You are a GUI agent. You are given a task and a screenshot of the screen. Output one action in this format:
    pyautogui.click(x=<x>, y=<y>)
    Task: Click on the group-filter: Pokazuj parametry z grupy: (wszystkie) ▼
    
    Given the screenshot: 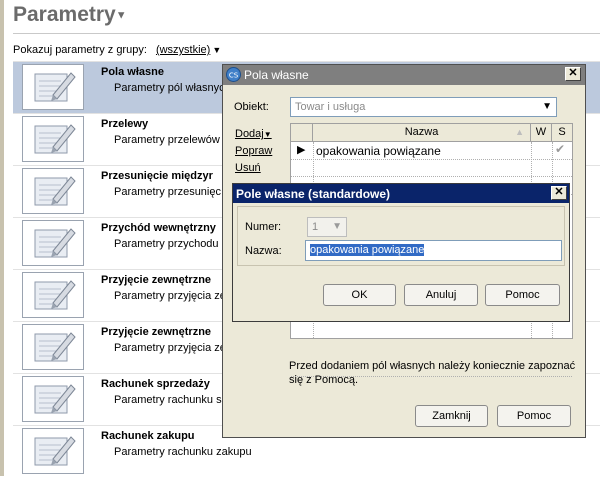 What is the action you would take?
    pyautogui.click(x=117, y=50)
    